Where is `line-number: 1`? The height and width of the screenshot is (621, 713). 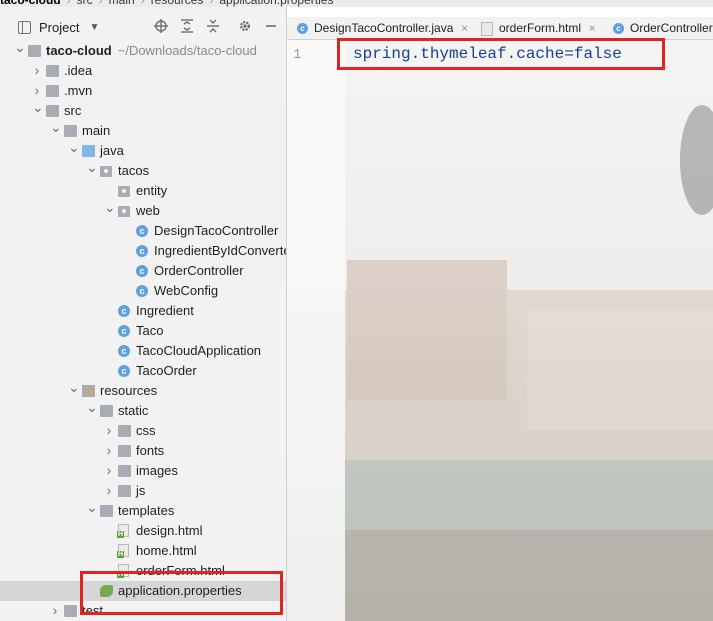
line-number: 1 is located at coordinates (297, 55).